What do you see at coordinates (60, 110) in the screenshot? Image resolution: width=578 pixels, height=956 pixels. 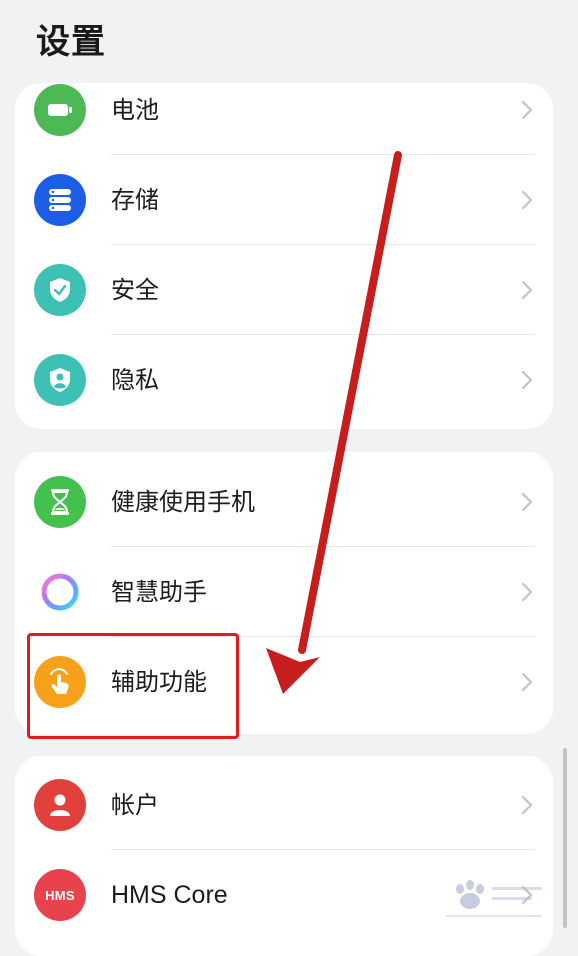 I see `battery-icon` at bounding box center [60, 110].